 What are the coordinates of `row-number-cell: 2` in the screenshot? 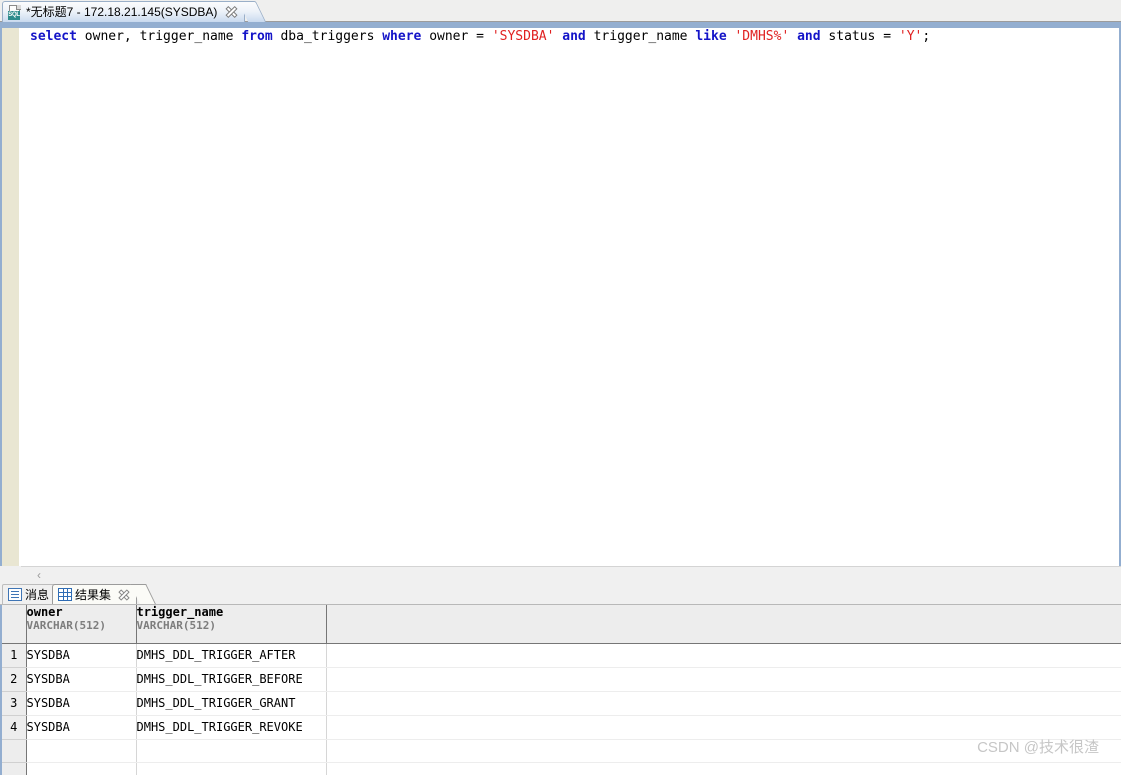 It's located at (14, 679).